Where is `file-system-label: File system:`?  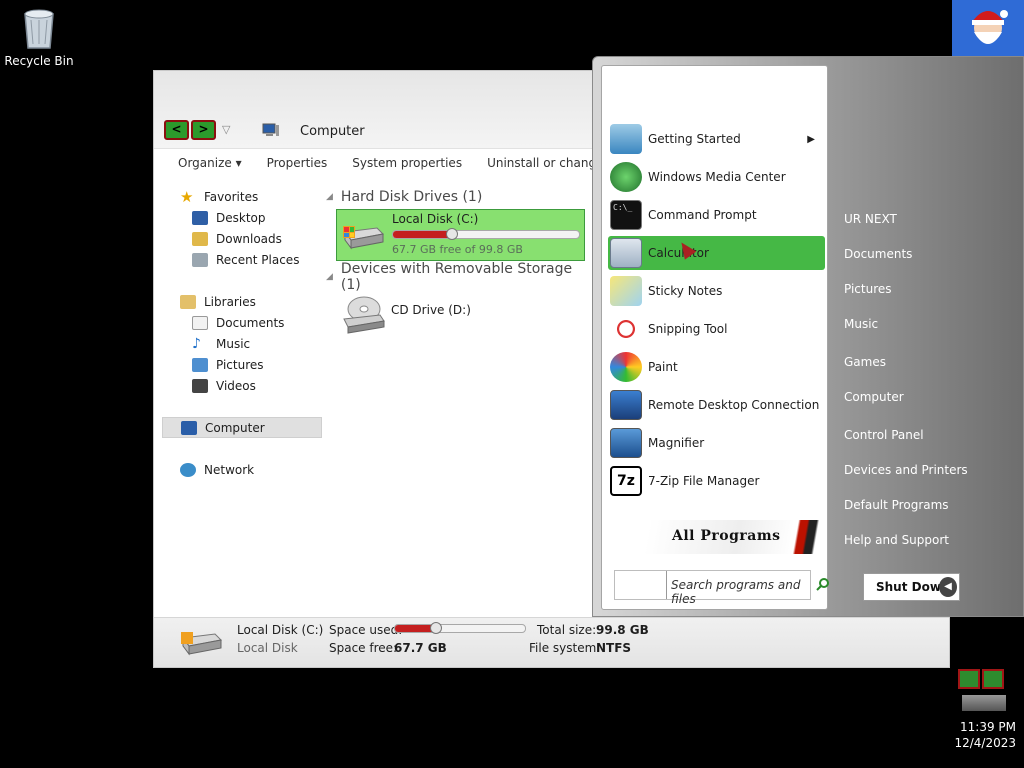
file-system-label: File system: is located at coordinates (565, 648).